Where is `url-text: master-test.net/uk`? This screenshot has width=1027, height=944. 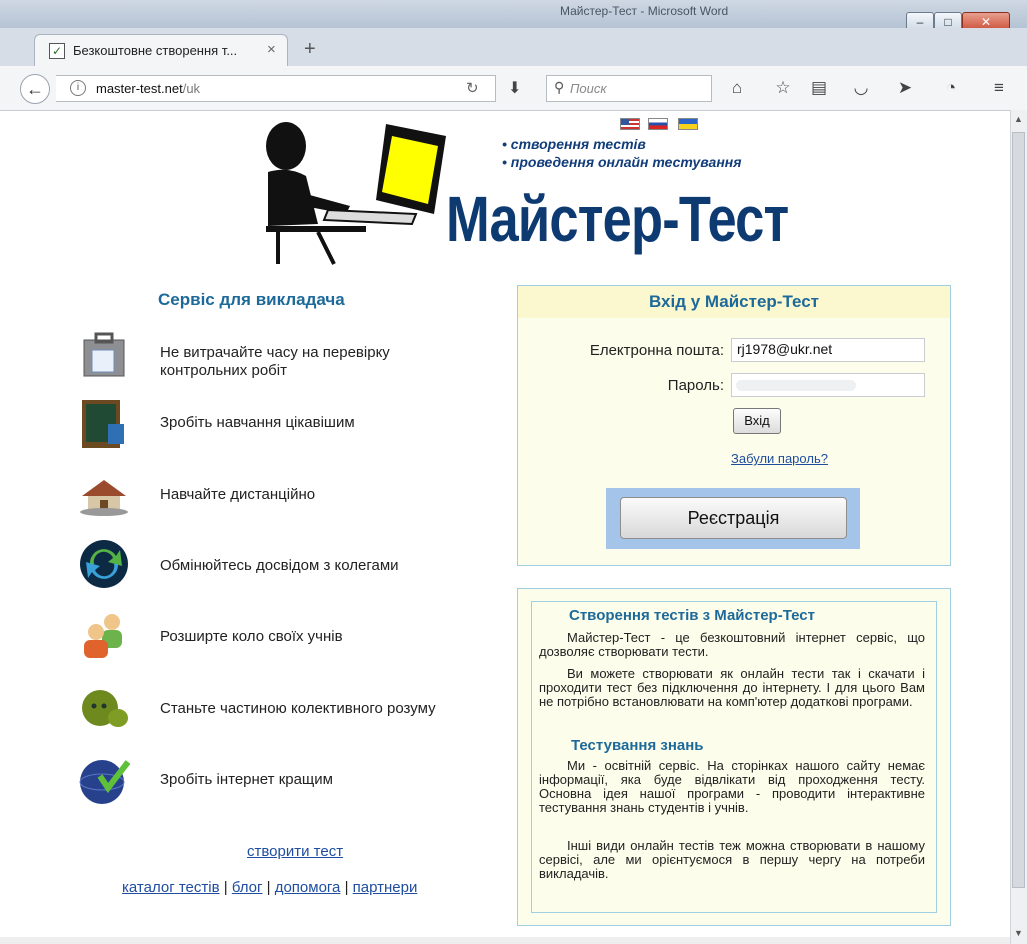
url-text: master-test.net/uk is located at coordinates (148, 88).